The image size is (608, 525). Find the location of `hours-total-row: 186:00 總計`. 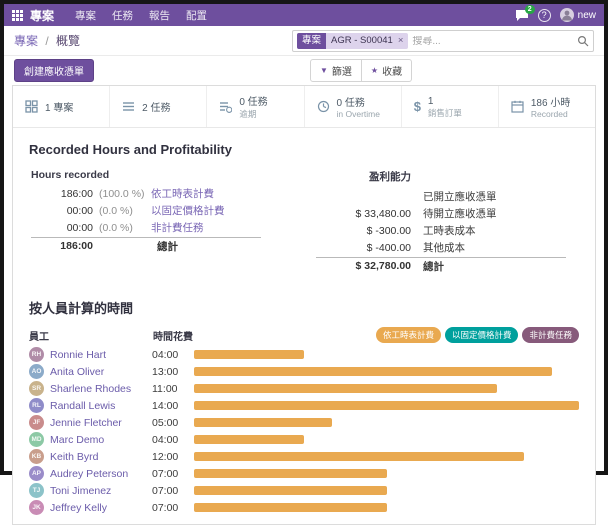

hours-total-row: 186:00 總計 is located at coordinates (146, 245).